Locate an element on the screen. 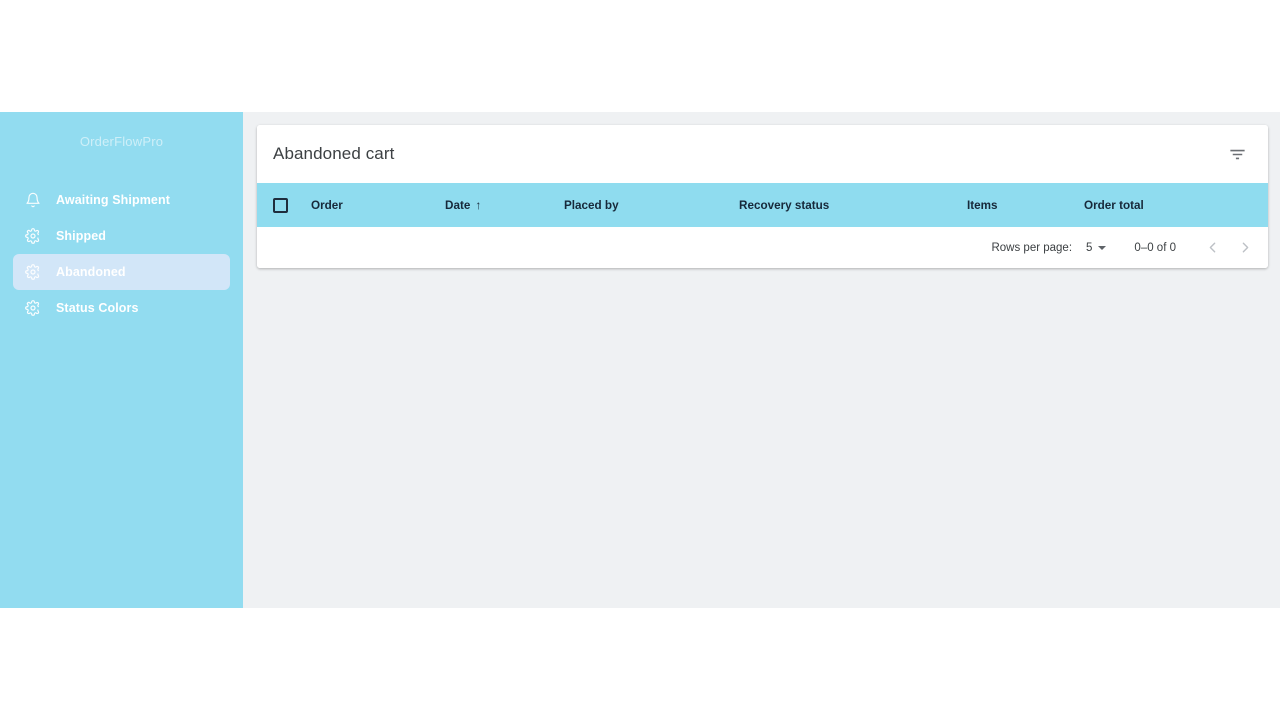 The width and height of the screenshot is (1280, 720). column-header-order: Order is located at coordinates (378, 205).